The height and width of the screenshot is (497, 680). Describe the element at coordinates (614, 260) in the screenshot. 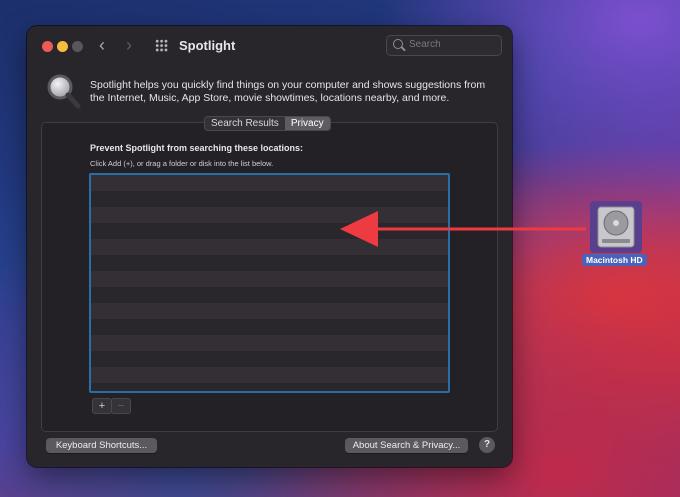

I see `macintosh-hd-label: Macintosh HD` at that location.